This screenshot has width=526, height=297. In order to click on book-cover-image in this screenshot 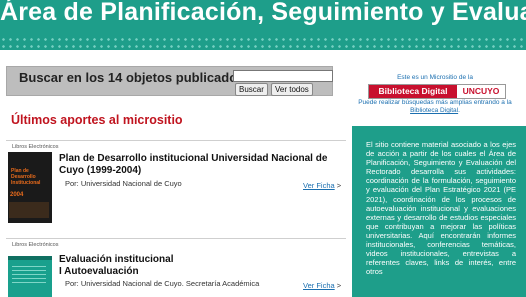, I will do `click(30, 276)`.